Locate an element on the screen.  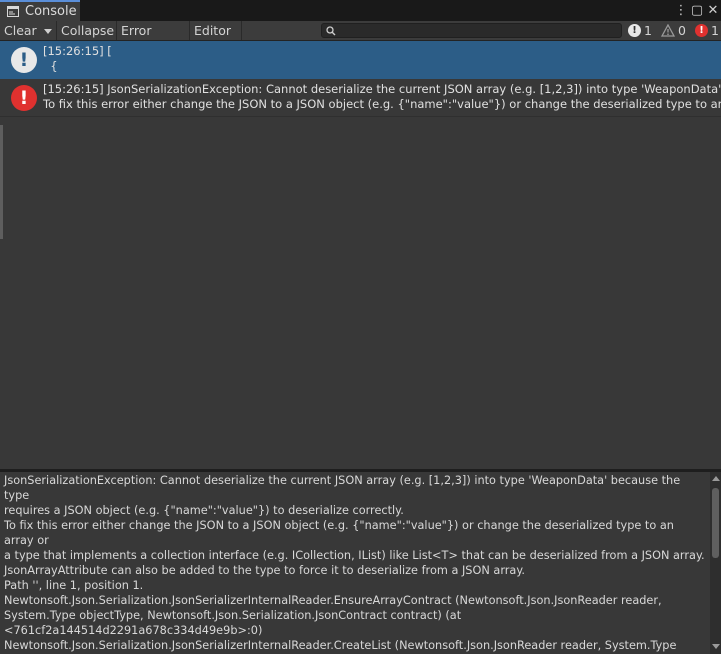
tab-console-label: Console is located at coordinates (51, 11).